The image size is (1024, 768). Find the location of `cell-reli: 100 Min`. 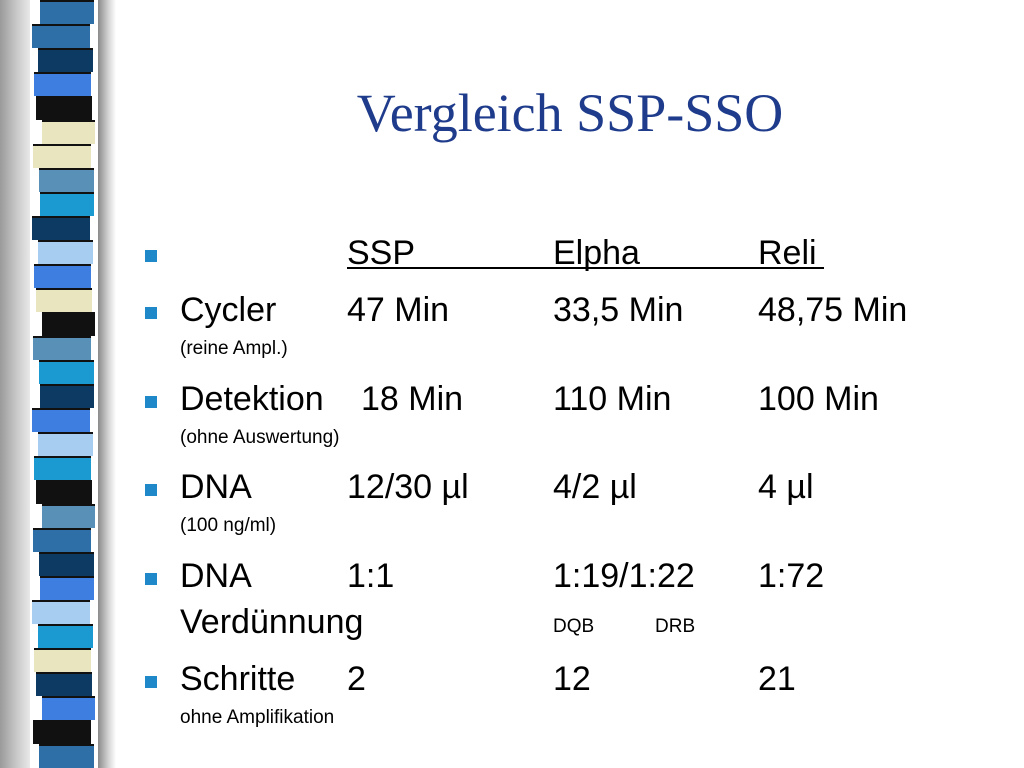

cell-reli: 100 Min is located at coordinates (818, 399).